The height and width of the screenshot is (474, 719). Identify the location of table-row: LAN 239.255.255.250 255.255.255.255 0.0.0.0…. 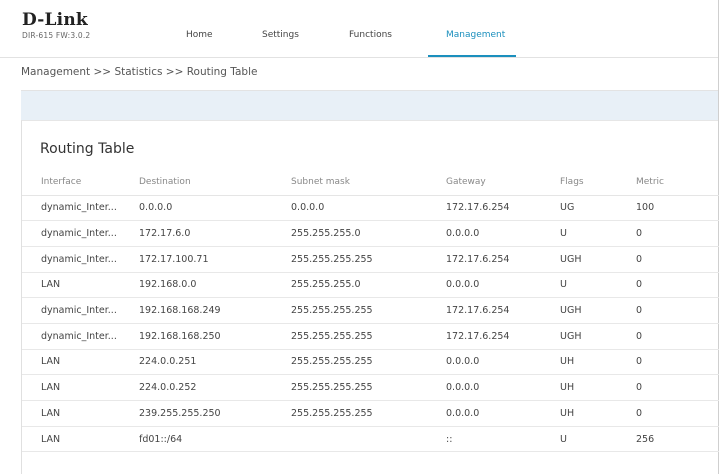
(370, 413).